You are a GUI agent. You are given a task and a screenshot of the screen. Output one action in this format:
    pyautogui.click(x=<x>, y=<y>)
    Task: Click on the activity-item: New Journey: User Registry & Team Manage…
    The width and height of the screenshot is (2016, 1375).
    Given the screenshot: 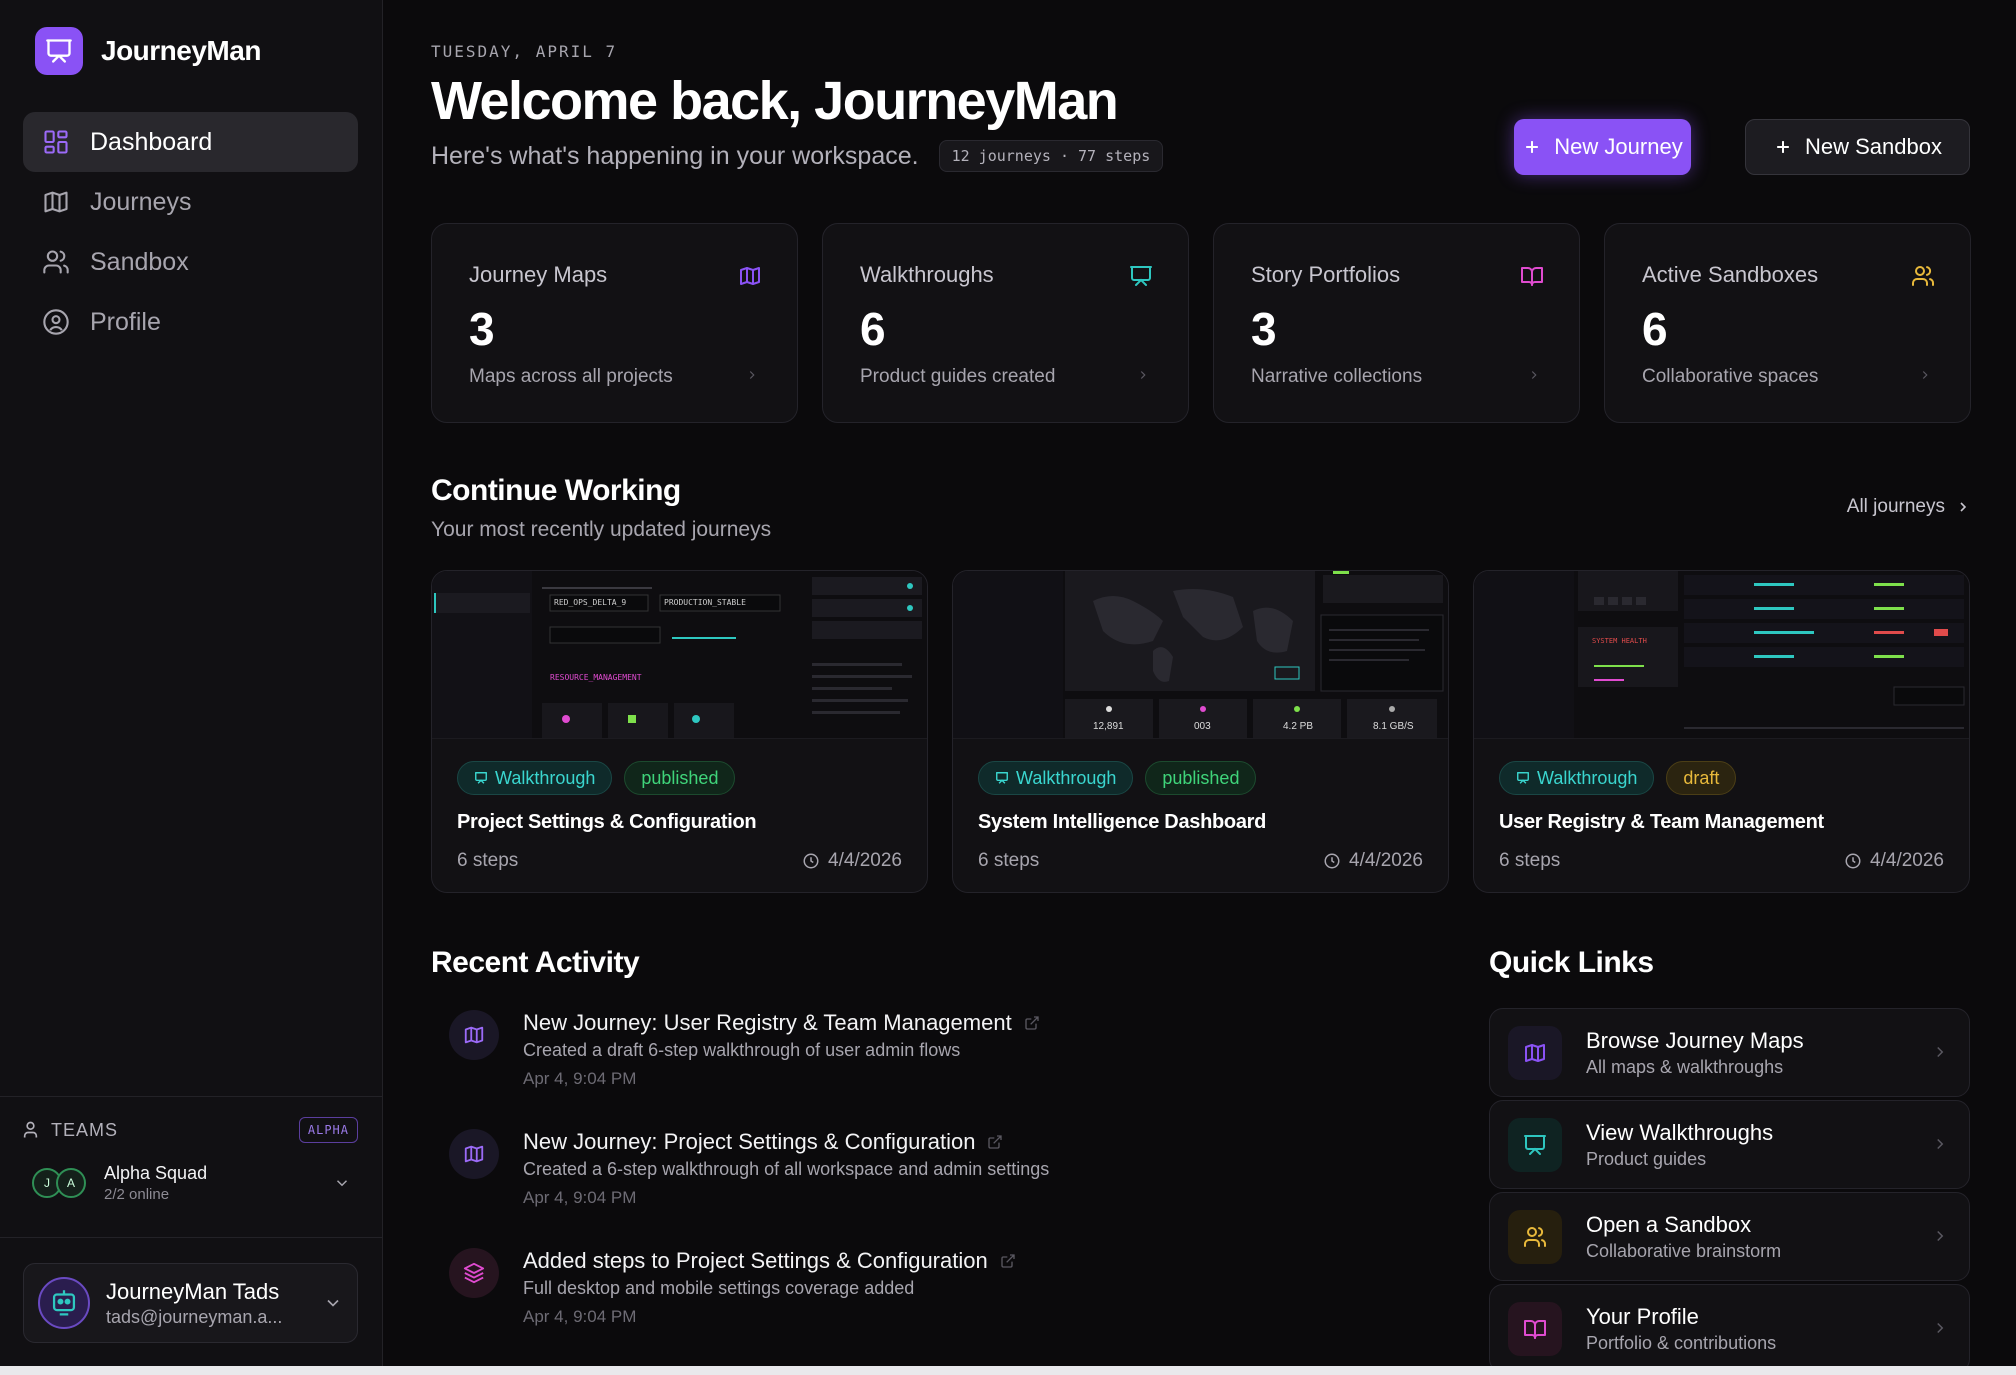 What is the action you would take?
    pyautogui.click(x=931, y=1069)
    